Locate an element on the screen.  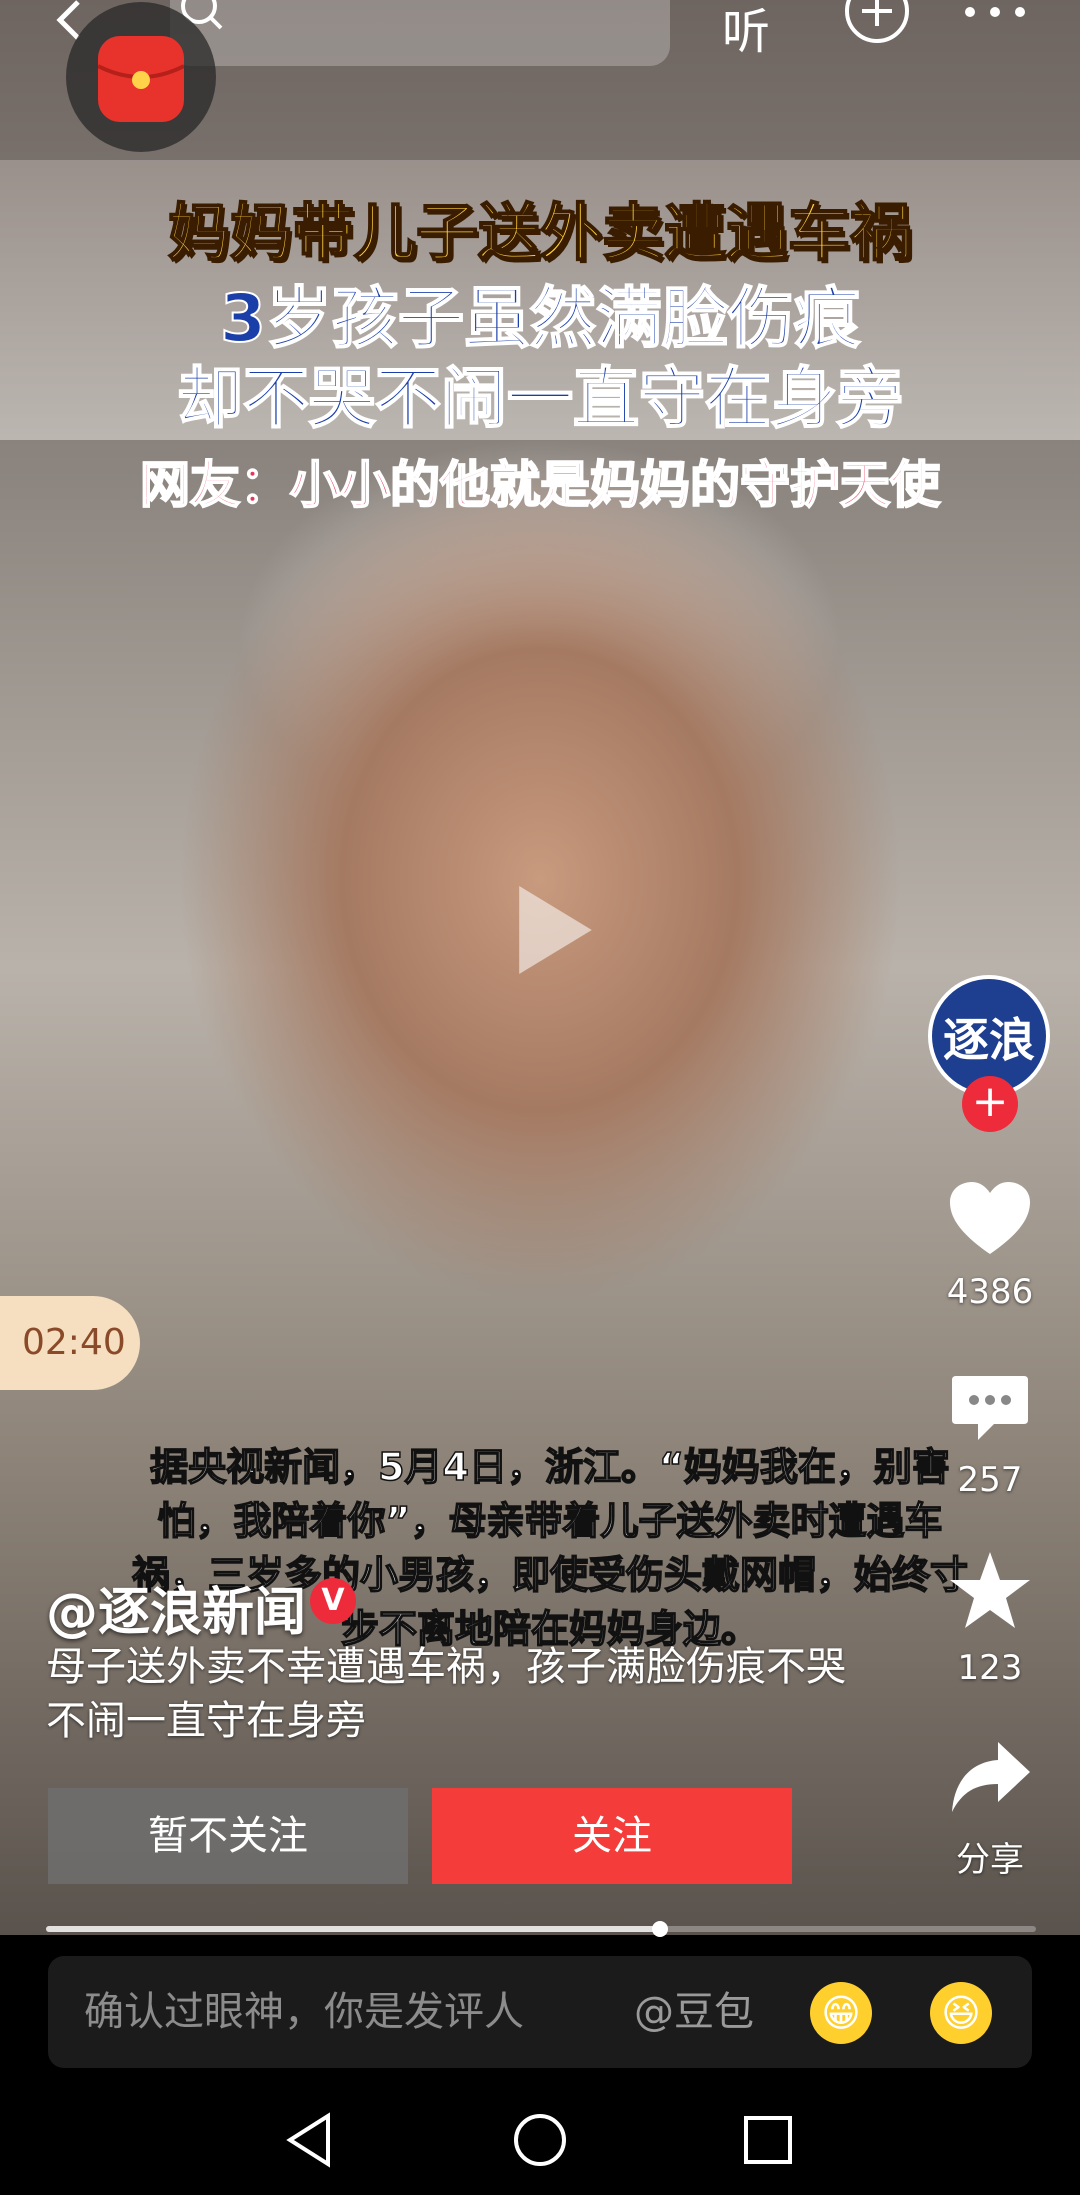
red-packet-icon is located at coordinates (141, 79).